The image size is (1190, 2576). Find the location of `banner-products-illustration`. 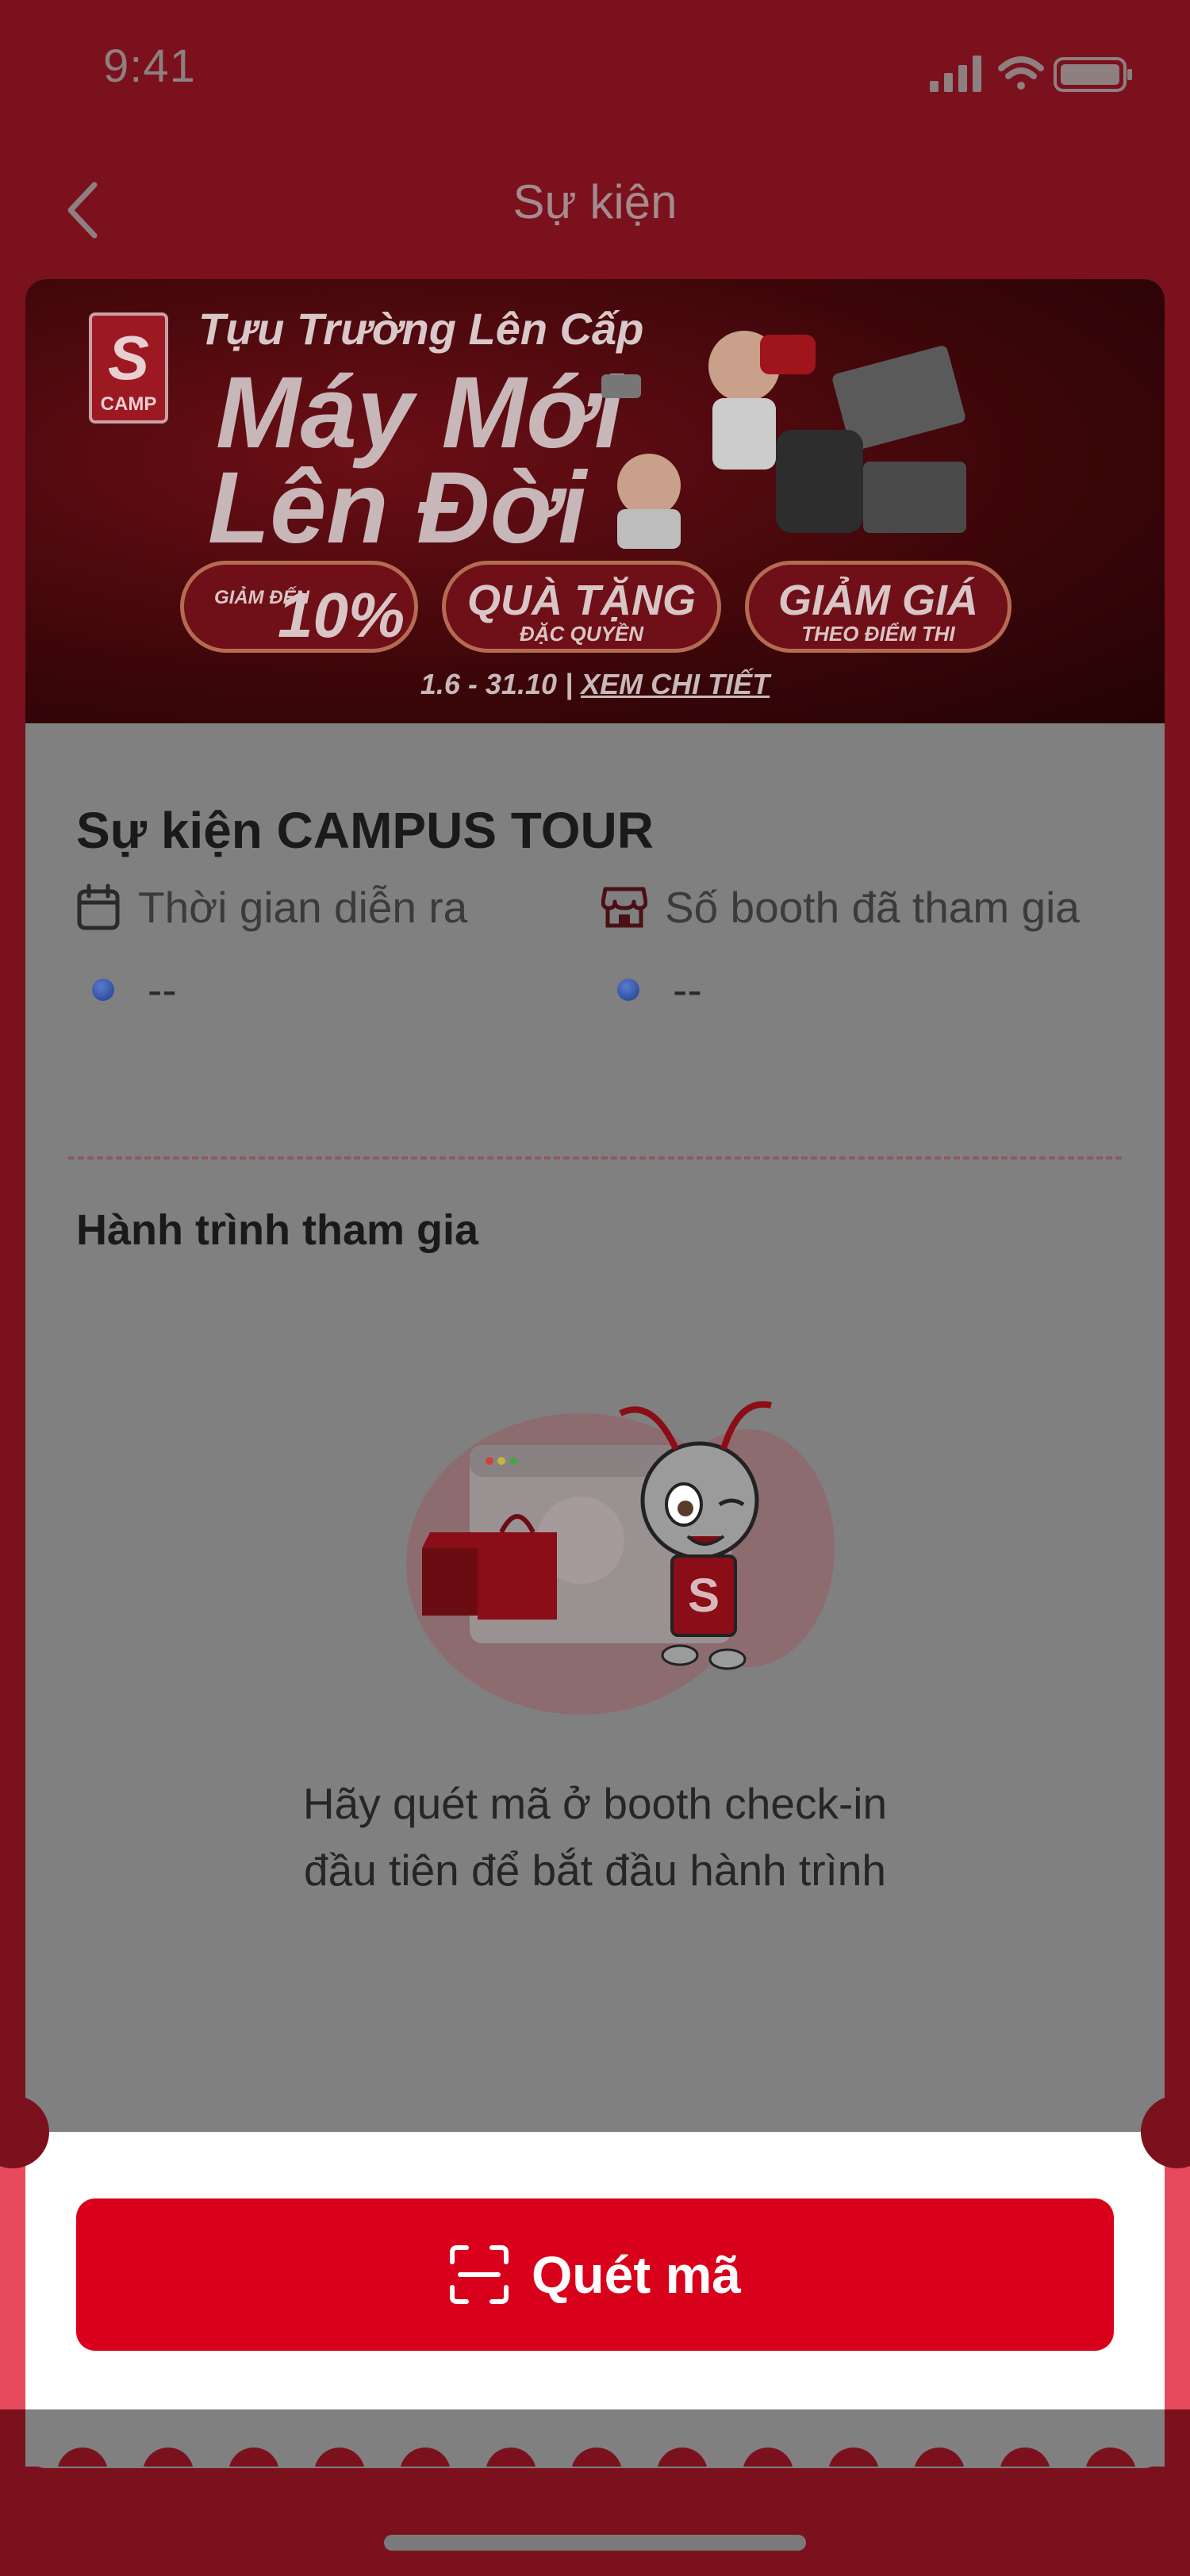

banner-products-illustration is located at coordinates (783, 440).